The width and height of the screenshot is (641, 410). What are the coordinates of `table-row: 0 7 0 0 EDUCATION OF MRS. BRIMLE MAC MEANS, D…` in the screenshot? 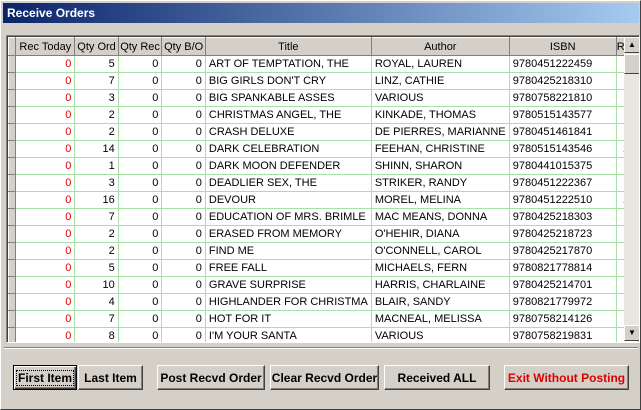 It's located at (323, 217).